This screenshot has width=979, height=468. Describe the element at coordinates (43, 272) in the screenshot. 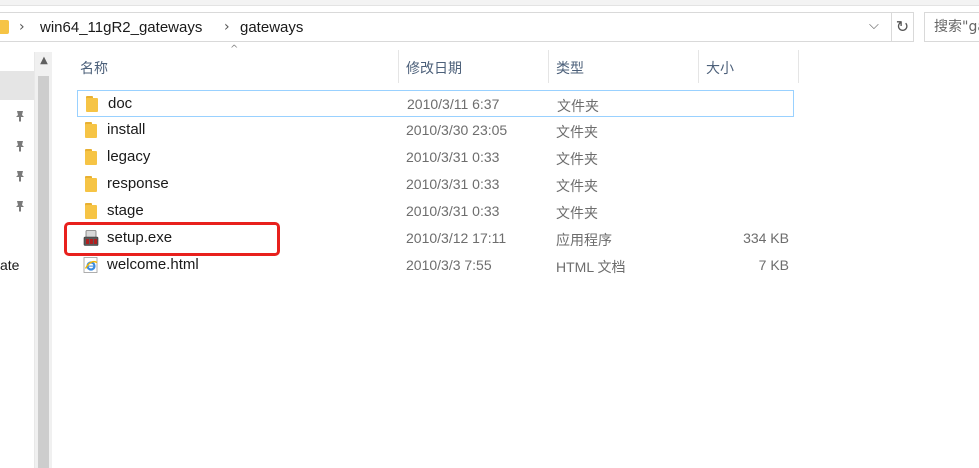

I see `scrollbar-thumb` at that location.